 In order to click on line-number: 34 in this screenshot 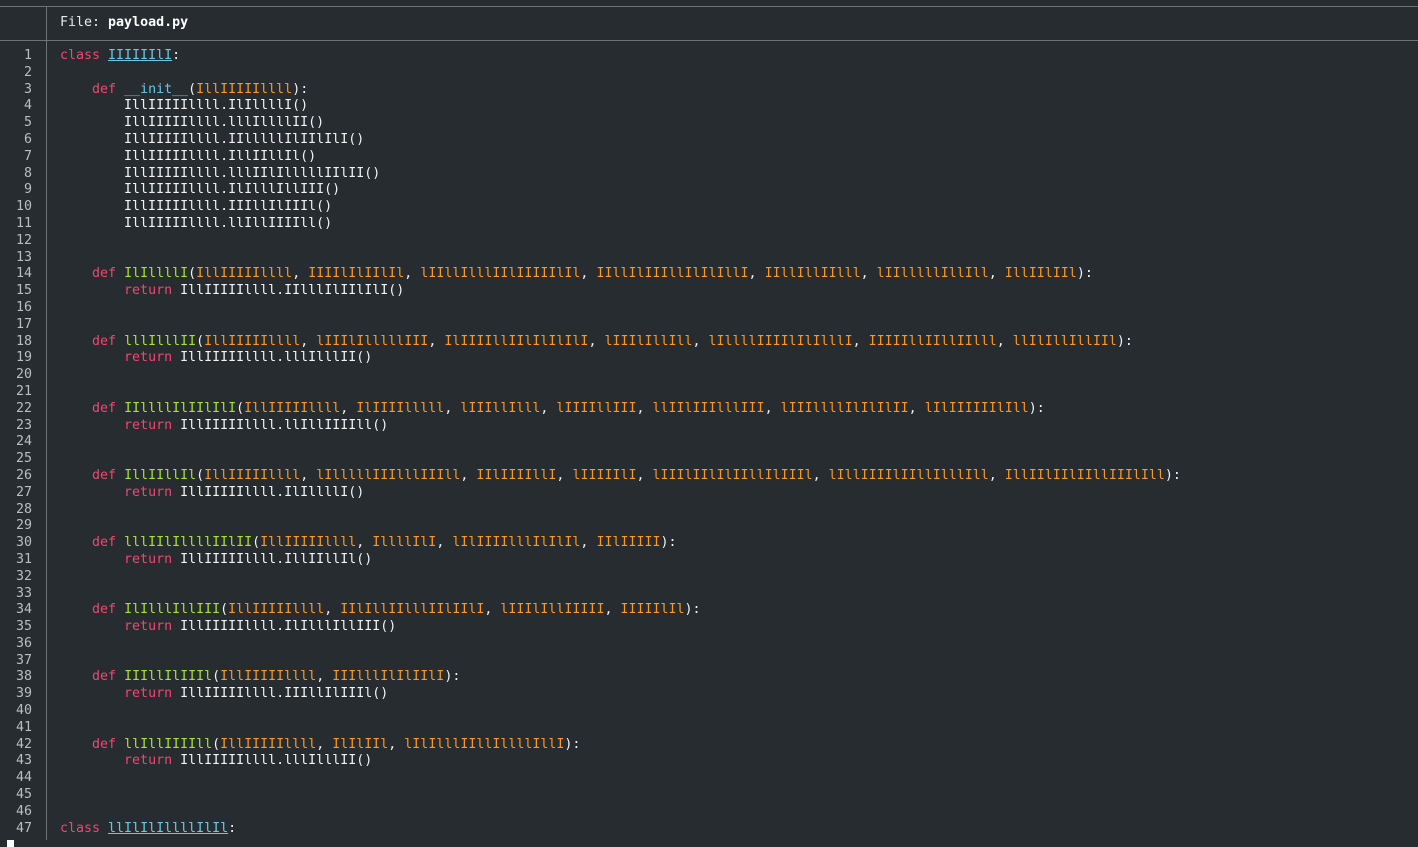, I will do `click(23, 610)`.